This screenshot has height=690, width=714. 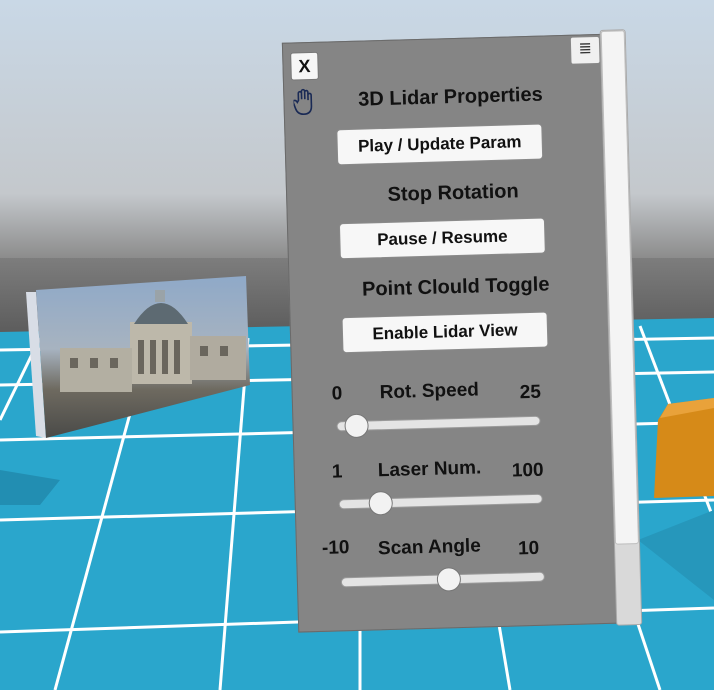 I want to click on laser-num-max: 100, so click(x=527, y=470).